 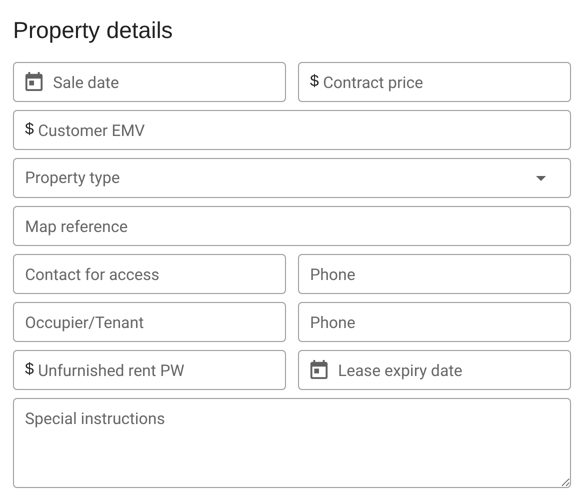 I want to click on input-field: Sale date, so click(x=149, y=82).